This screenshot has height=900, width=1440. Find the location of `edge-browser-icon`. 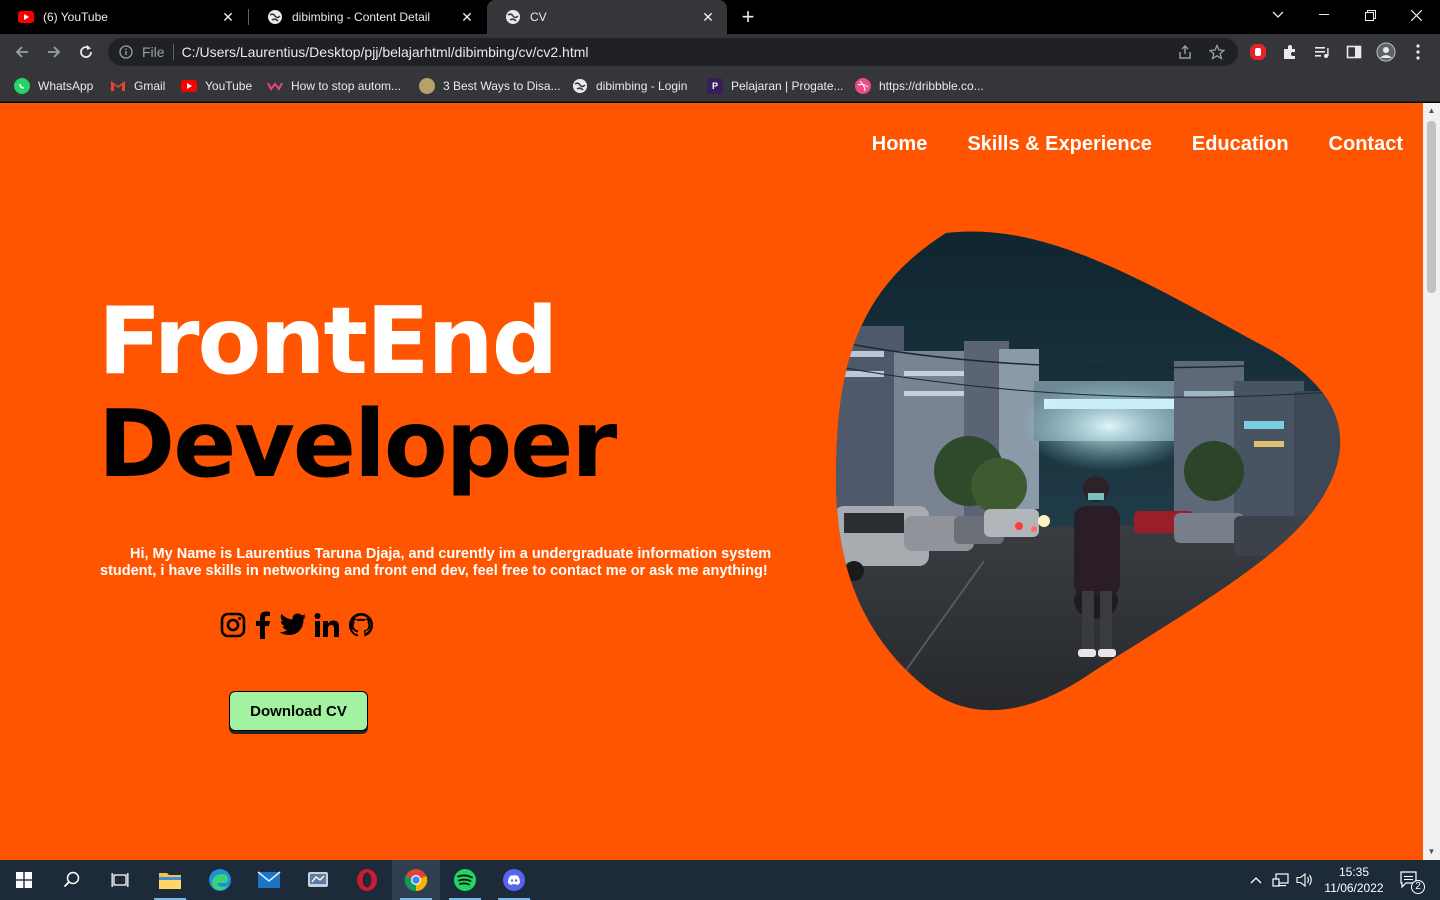

edge-browser-icon is located at coordinates (220, 880).